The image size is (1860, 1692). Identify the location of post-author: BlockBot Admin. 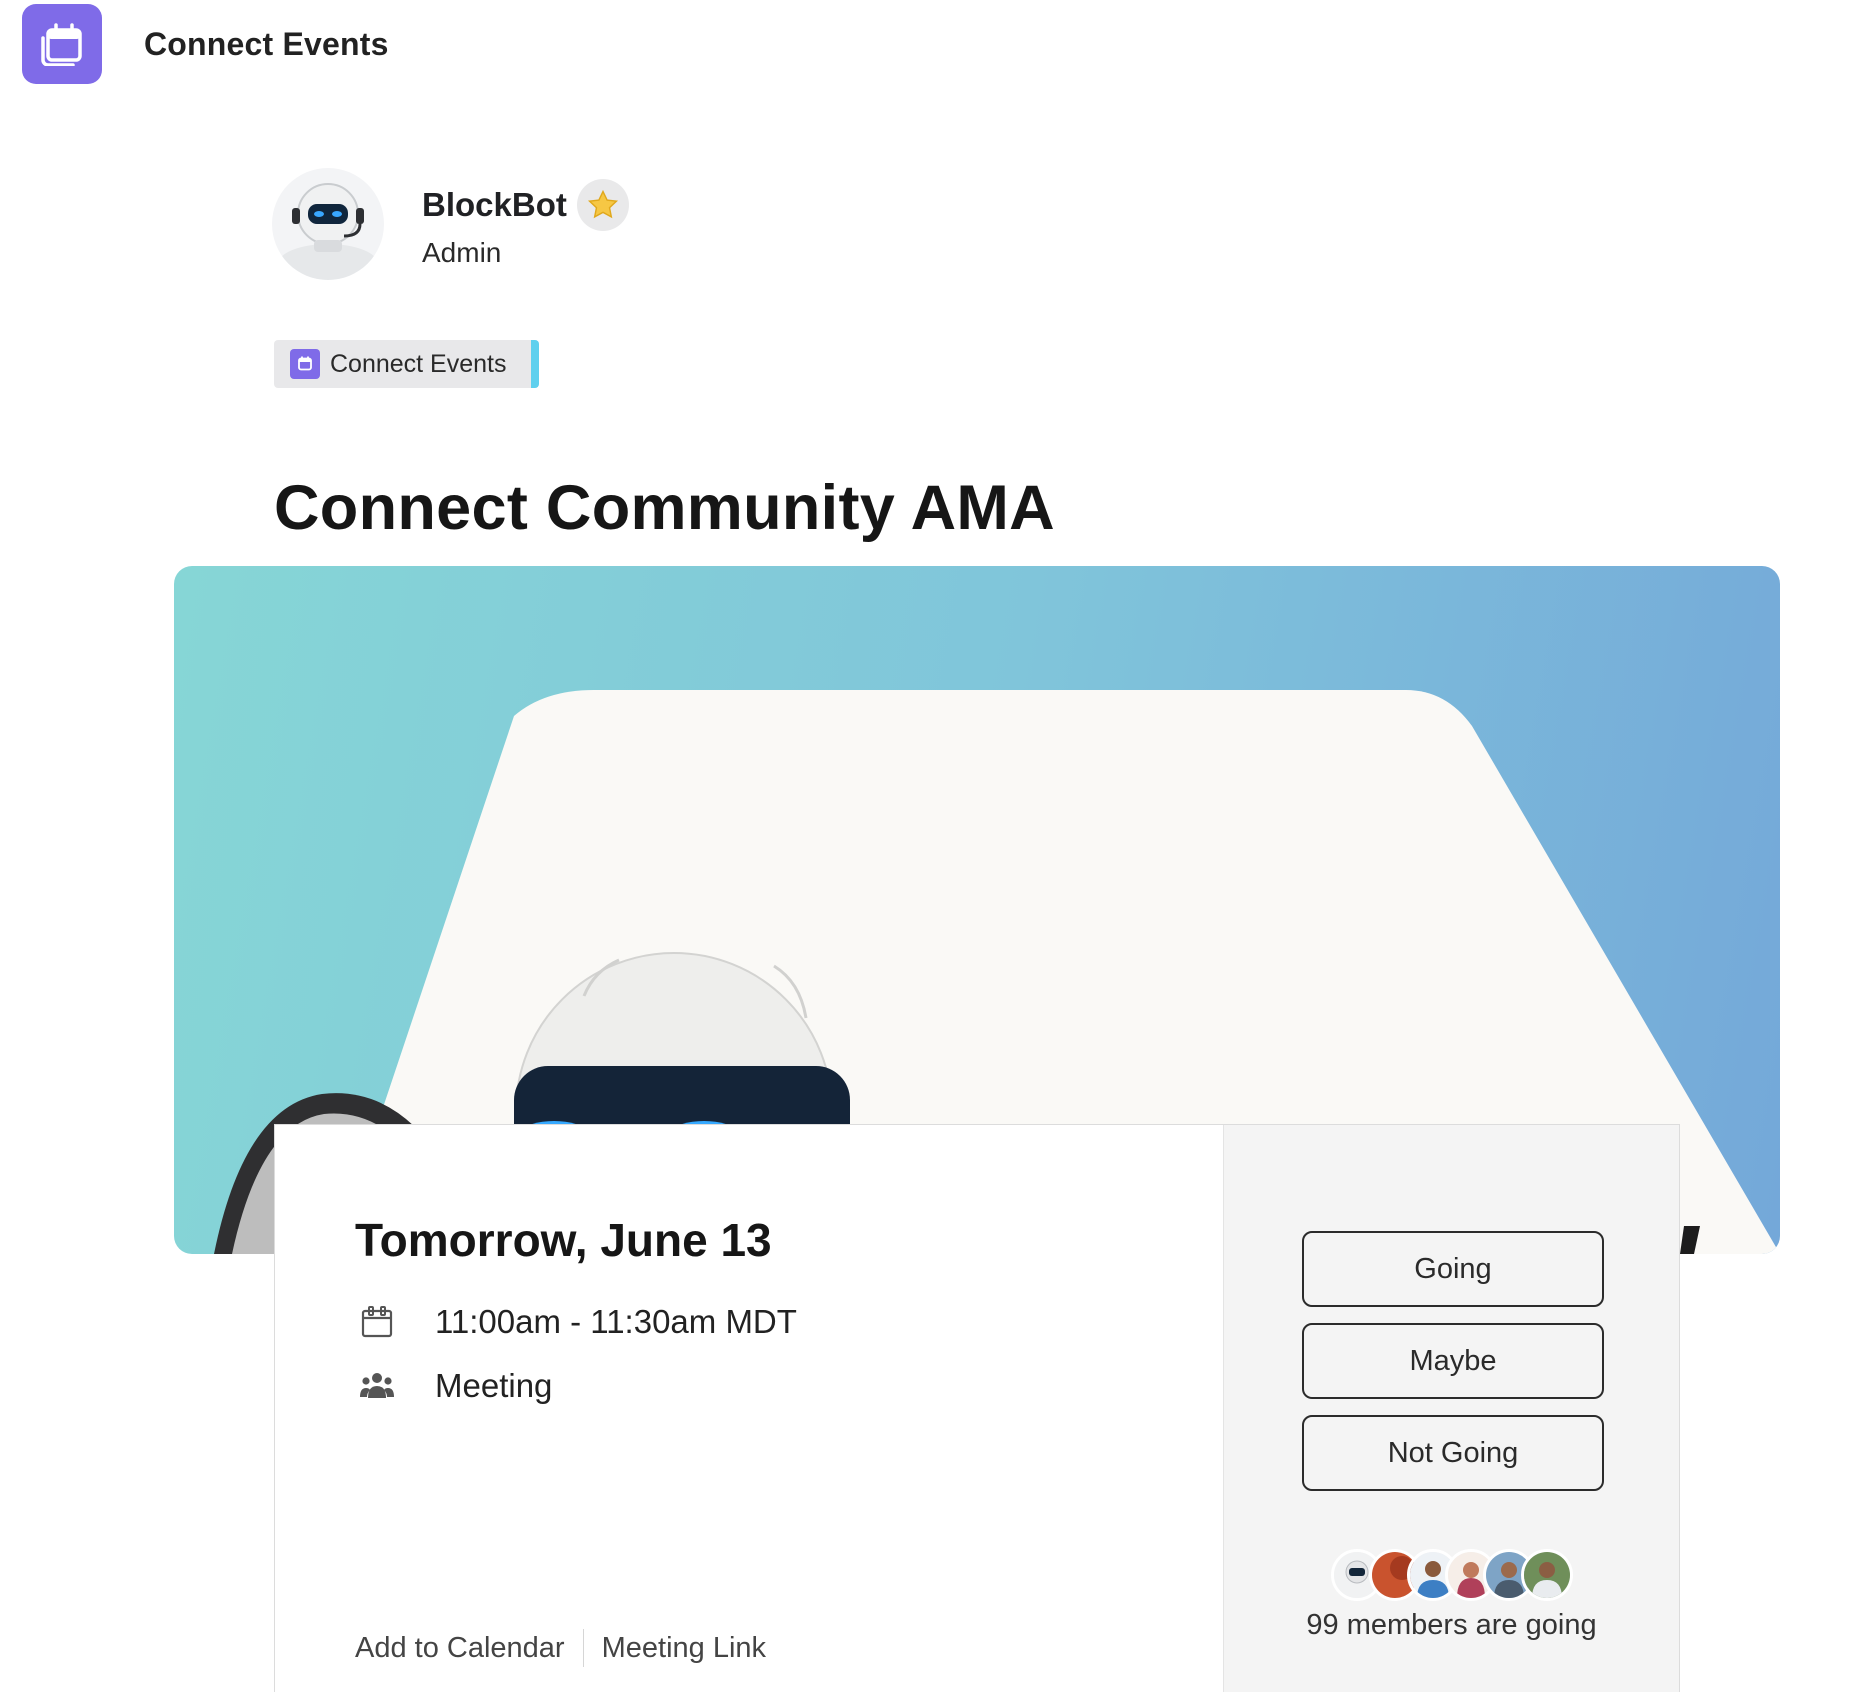
(450, 224).